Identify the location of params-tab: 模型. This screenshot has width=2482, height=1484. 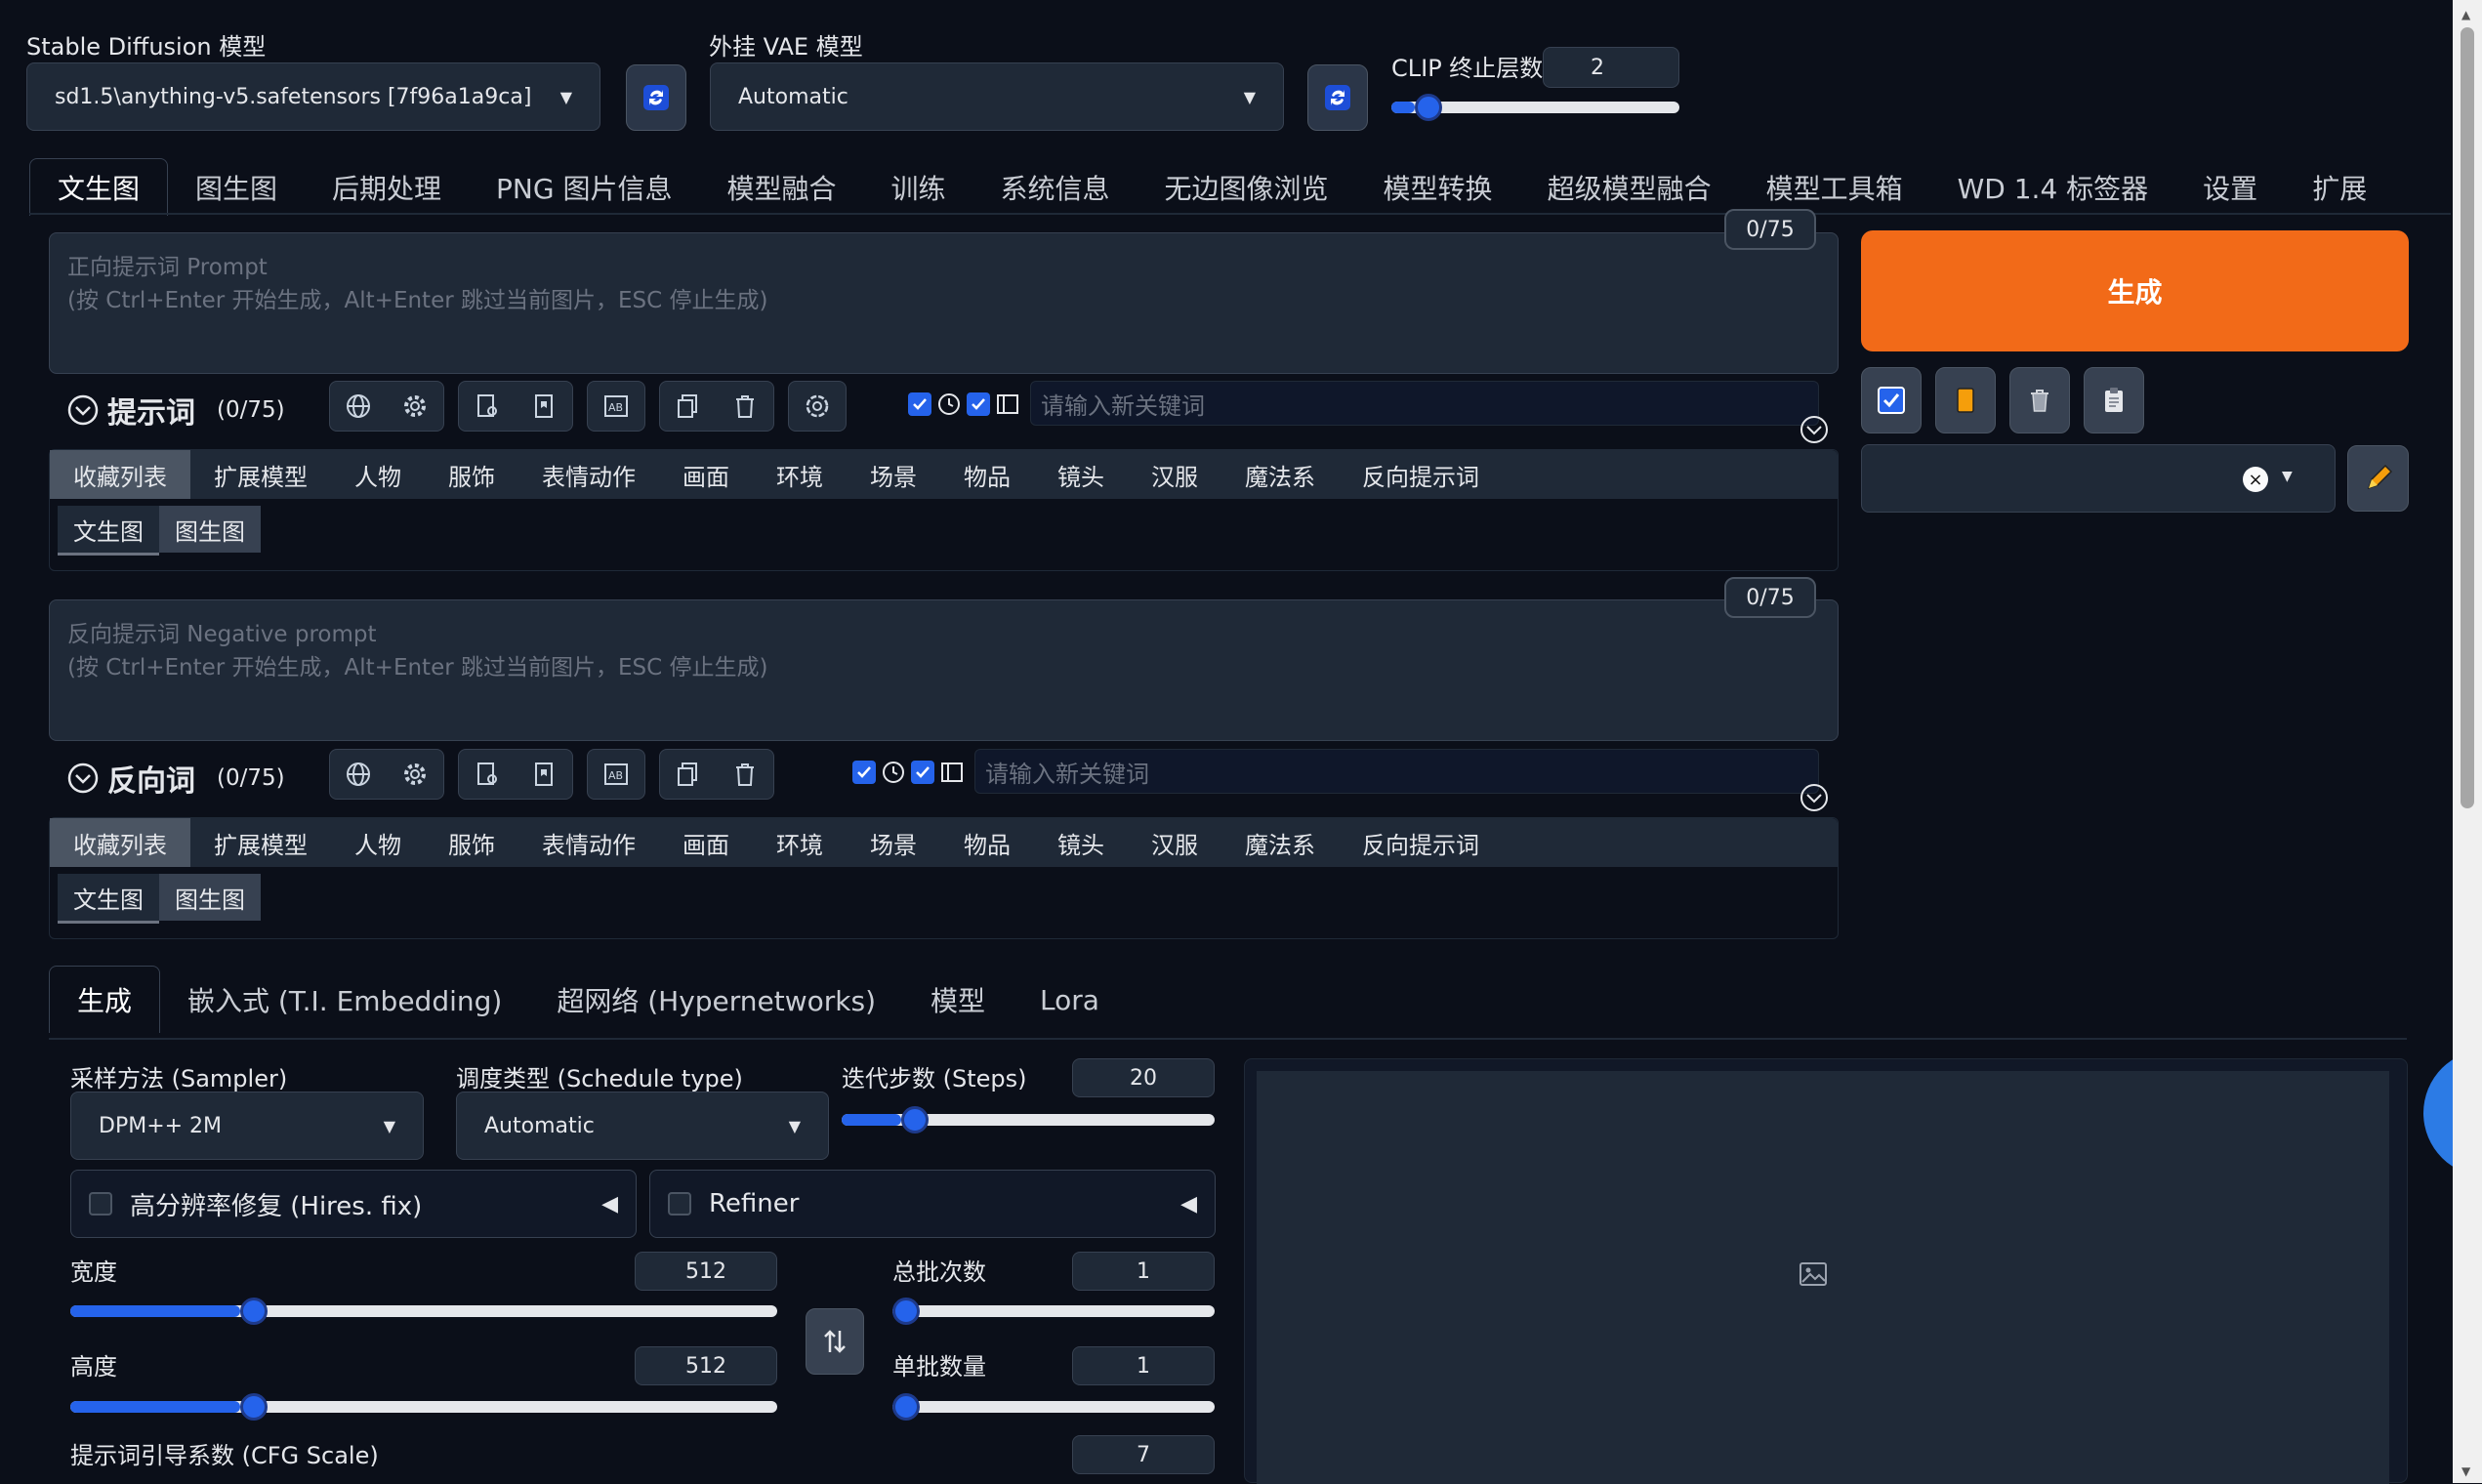
(958, 1000).